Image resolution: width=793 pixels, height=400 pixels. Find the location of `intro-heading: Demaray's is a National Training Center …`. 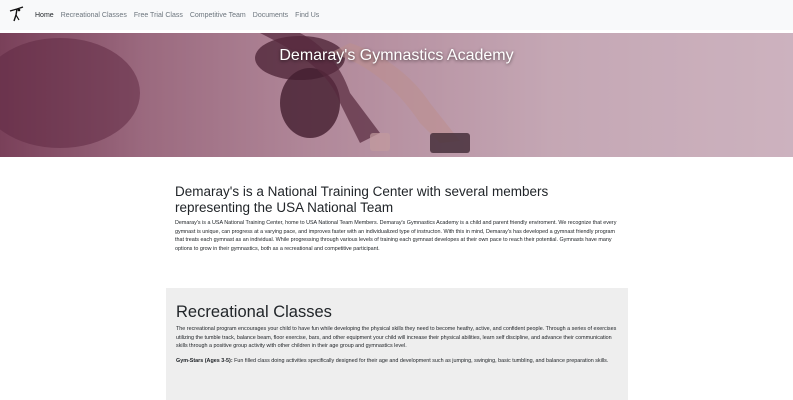

intro-heading: Demaray's is a National Training Center … is located at coordinates (362, 199).